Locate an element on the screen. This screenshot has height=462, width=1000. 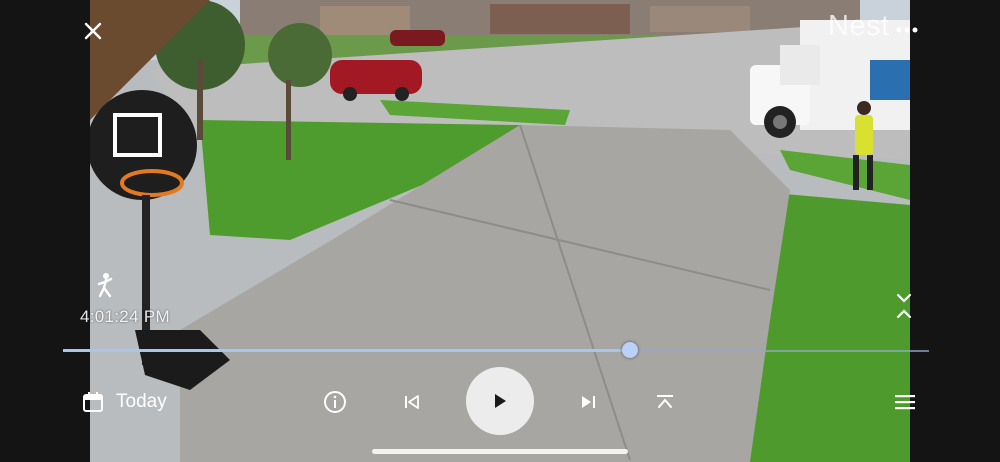
more-options-button is located at coordinates (907, 30).